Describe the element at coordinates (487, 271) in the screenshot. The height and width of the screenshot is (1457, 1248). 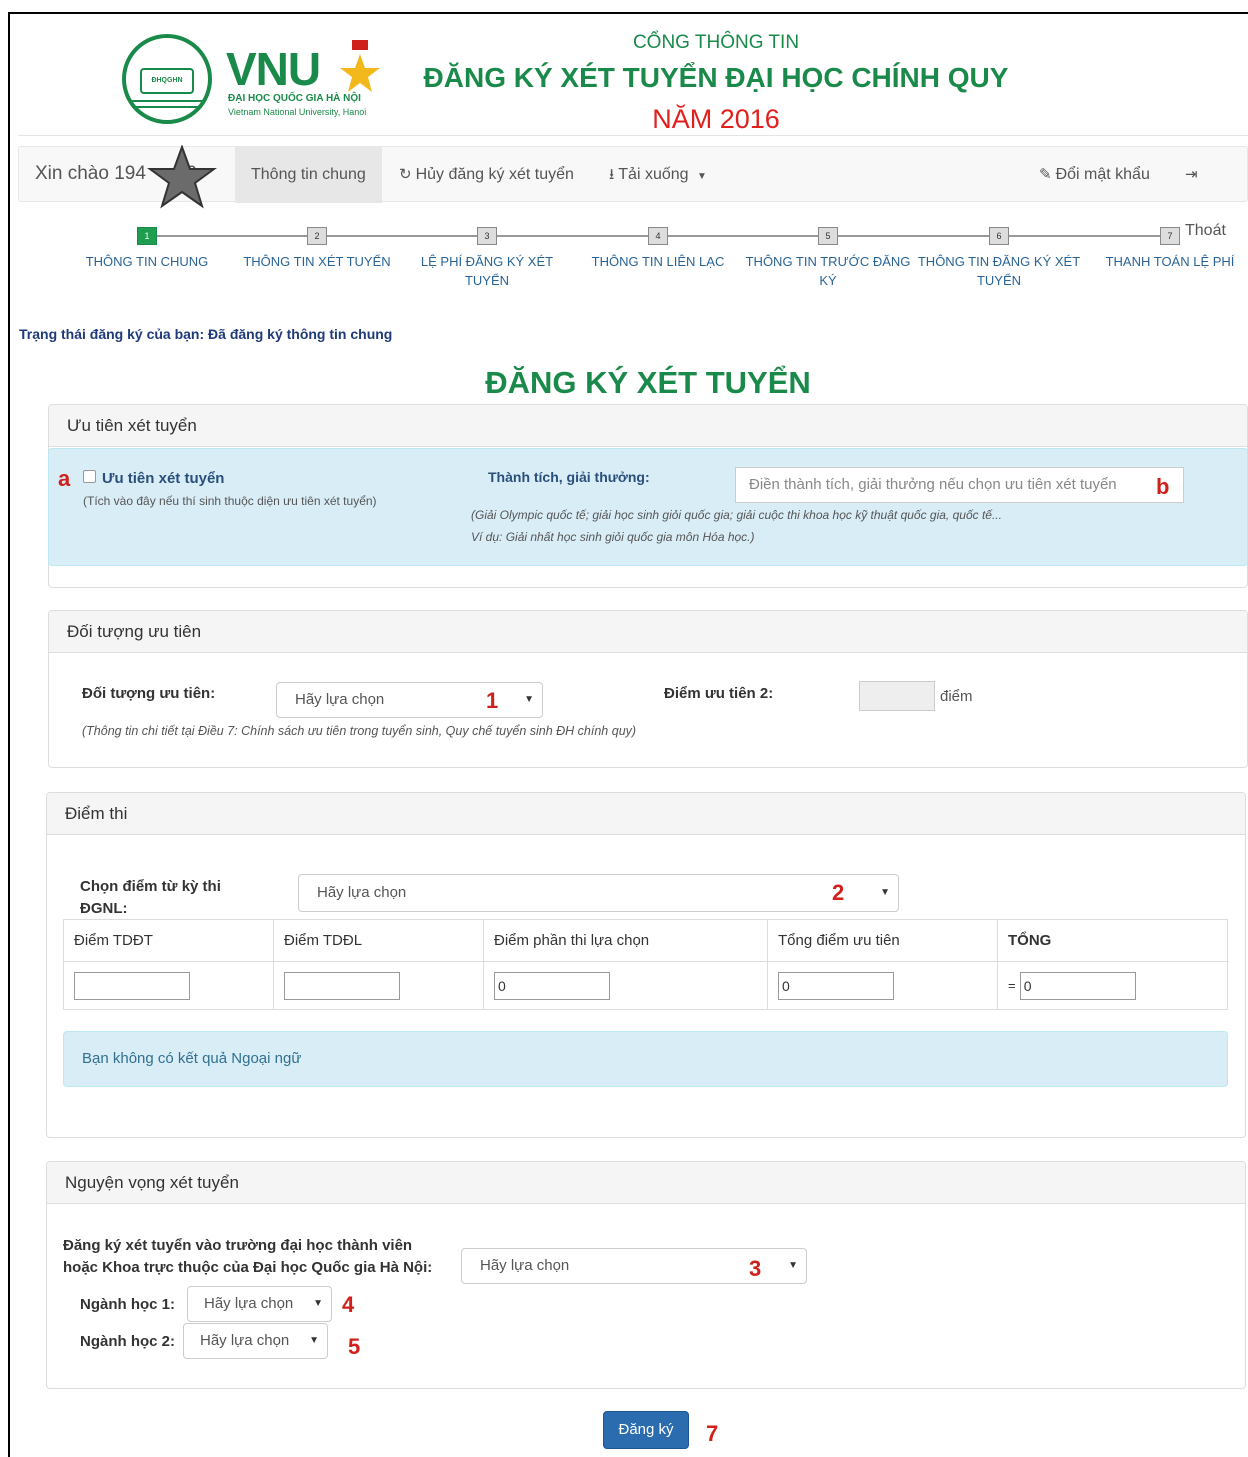
I see `step-3-label: LỆ PHÍ ĐĂNG KÝ XÉT TUYỂN` at that location.